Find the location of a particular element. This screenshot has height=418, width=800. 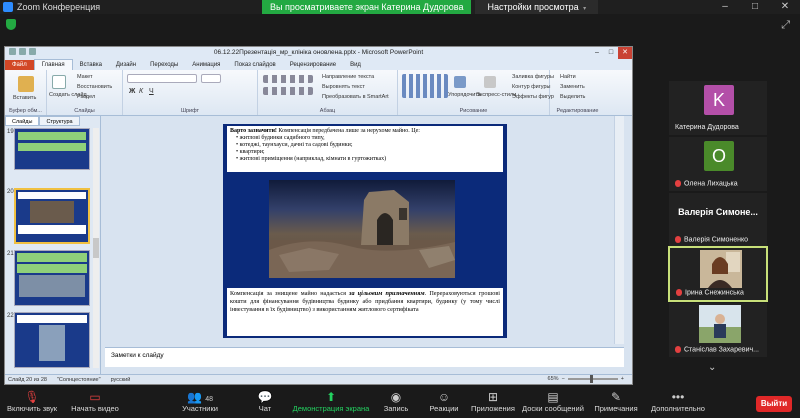

quick-styles-icon is located at coordinates (490, 82).